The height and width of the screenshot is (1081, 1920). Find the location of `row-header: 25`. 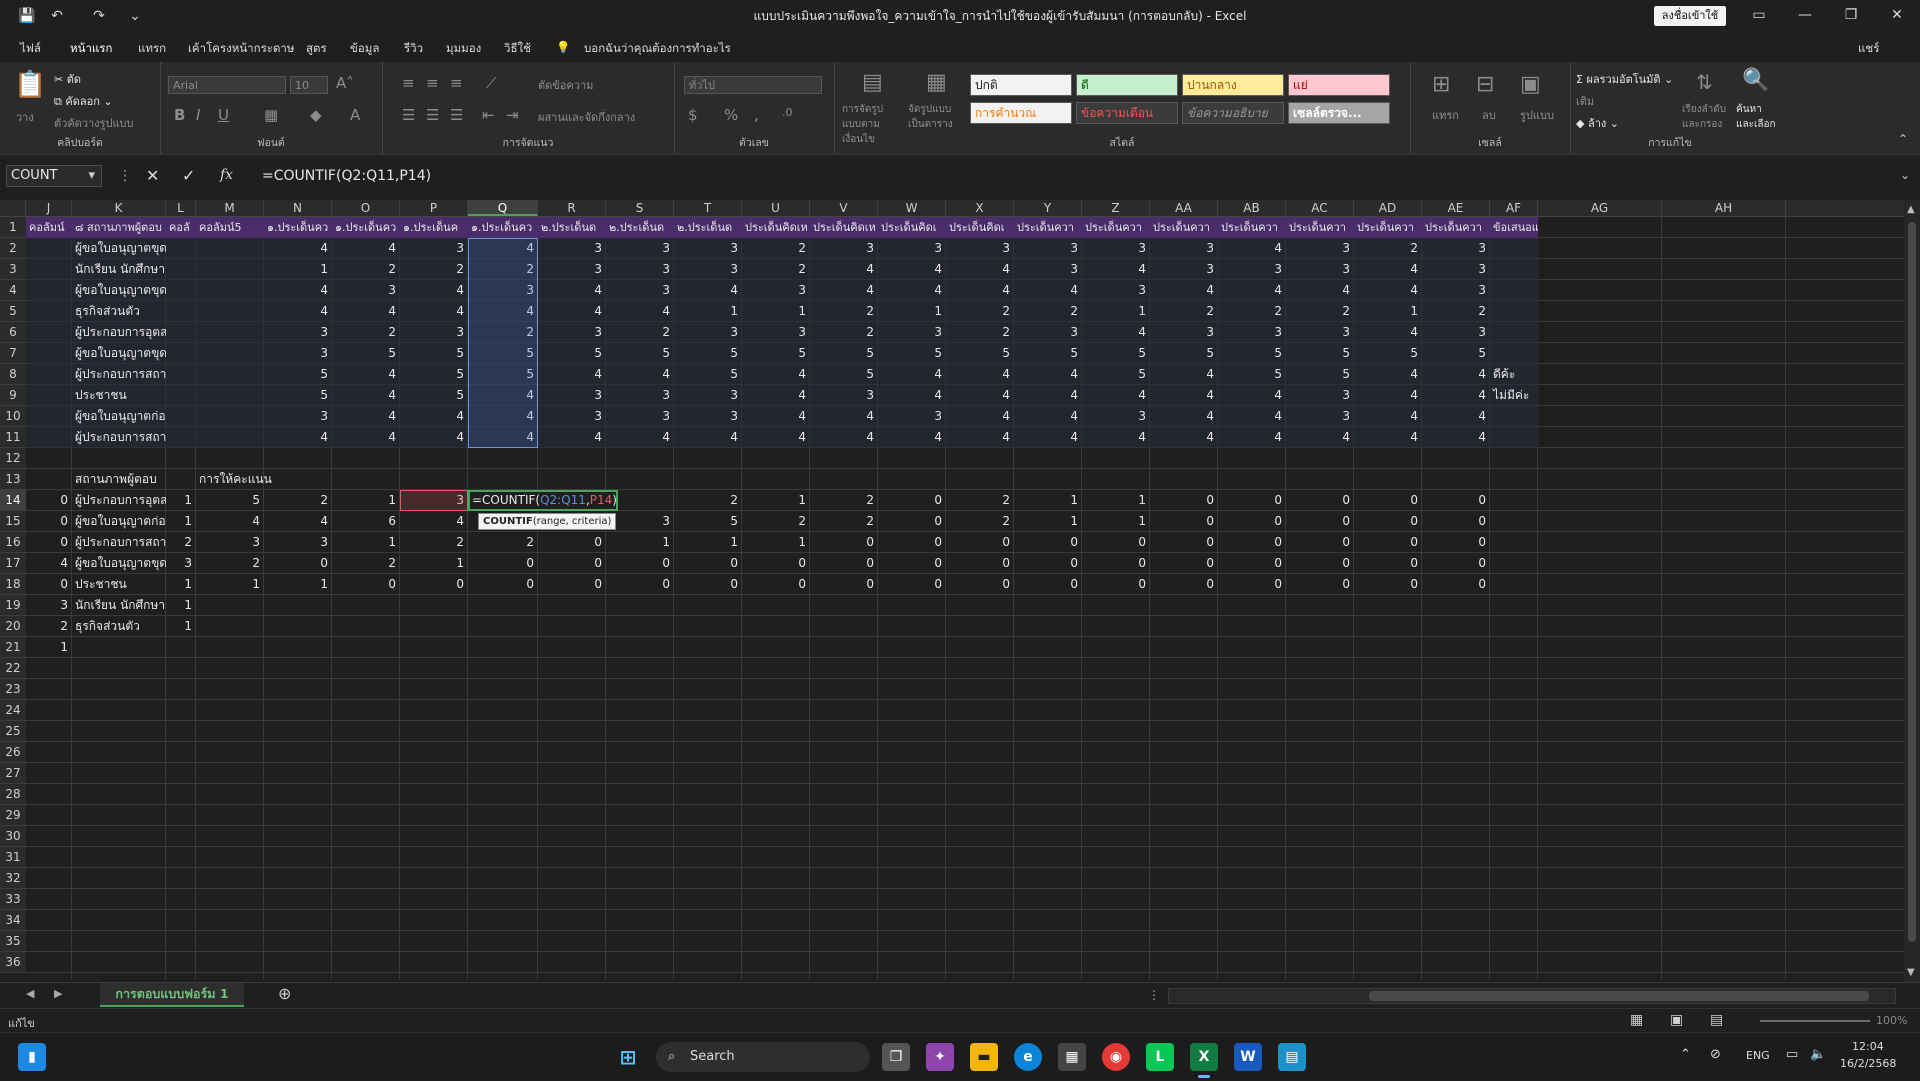

row-header: 25 is located at coordinates (13, 731).